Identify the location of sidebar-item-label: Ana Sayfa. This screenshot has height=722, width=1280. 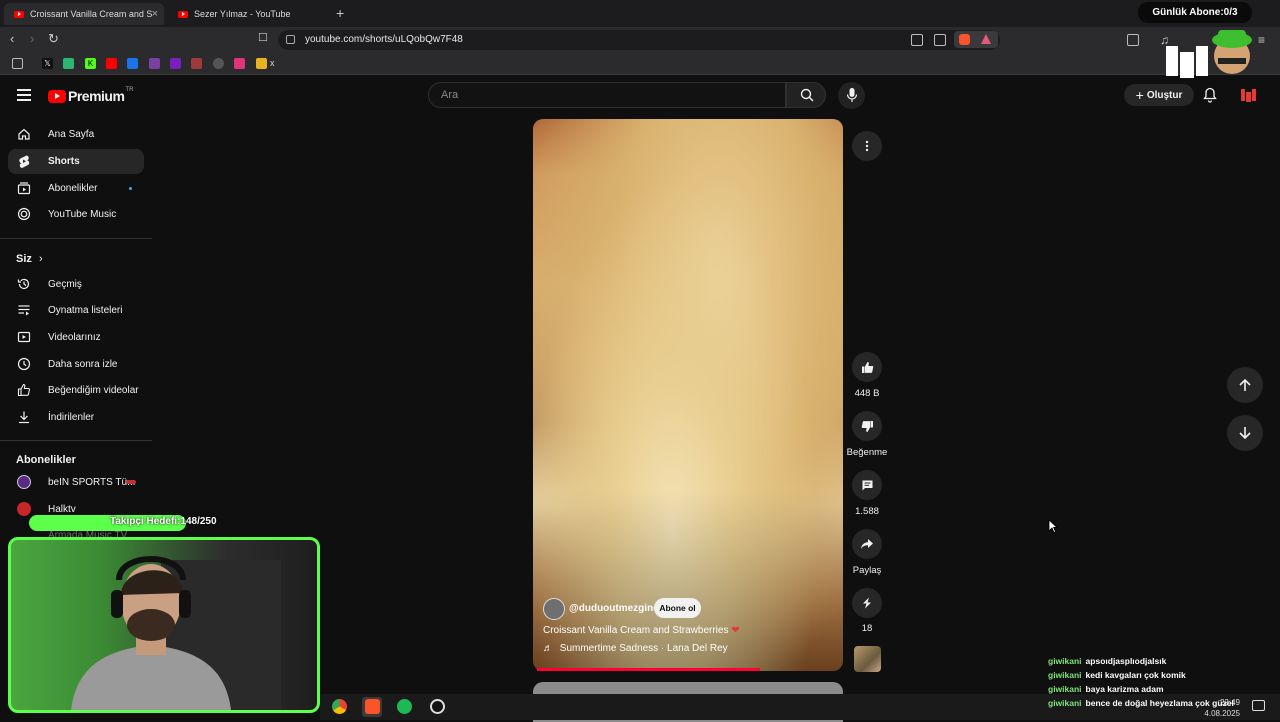
(71, 134).